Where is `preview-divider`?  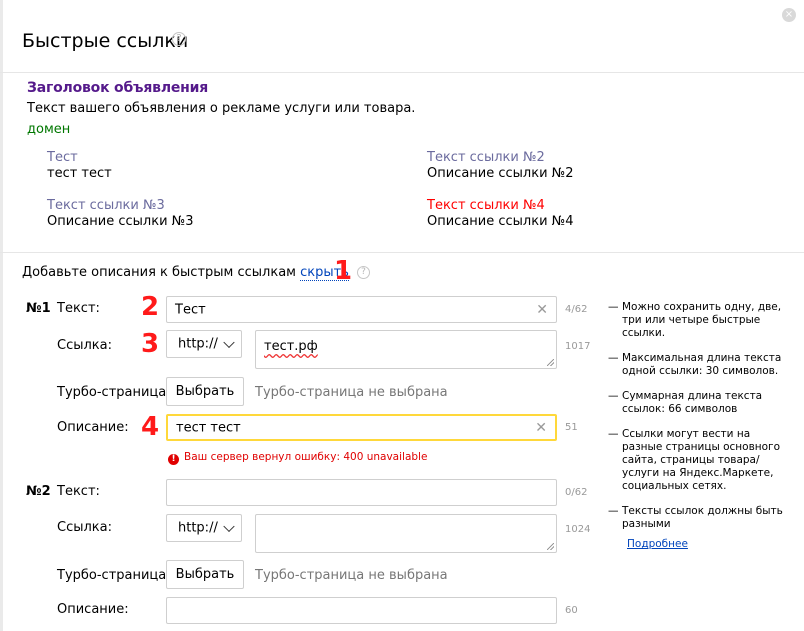 preview-divider is located at coordinates (402, 252).